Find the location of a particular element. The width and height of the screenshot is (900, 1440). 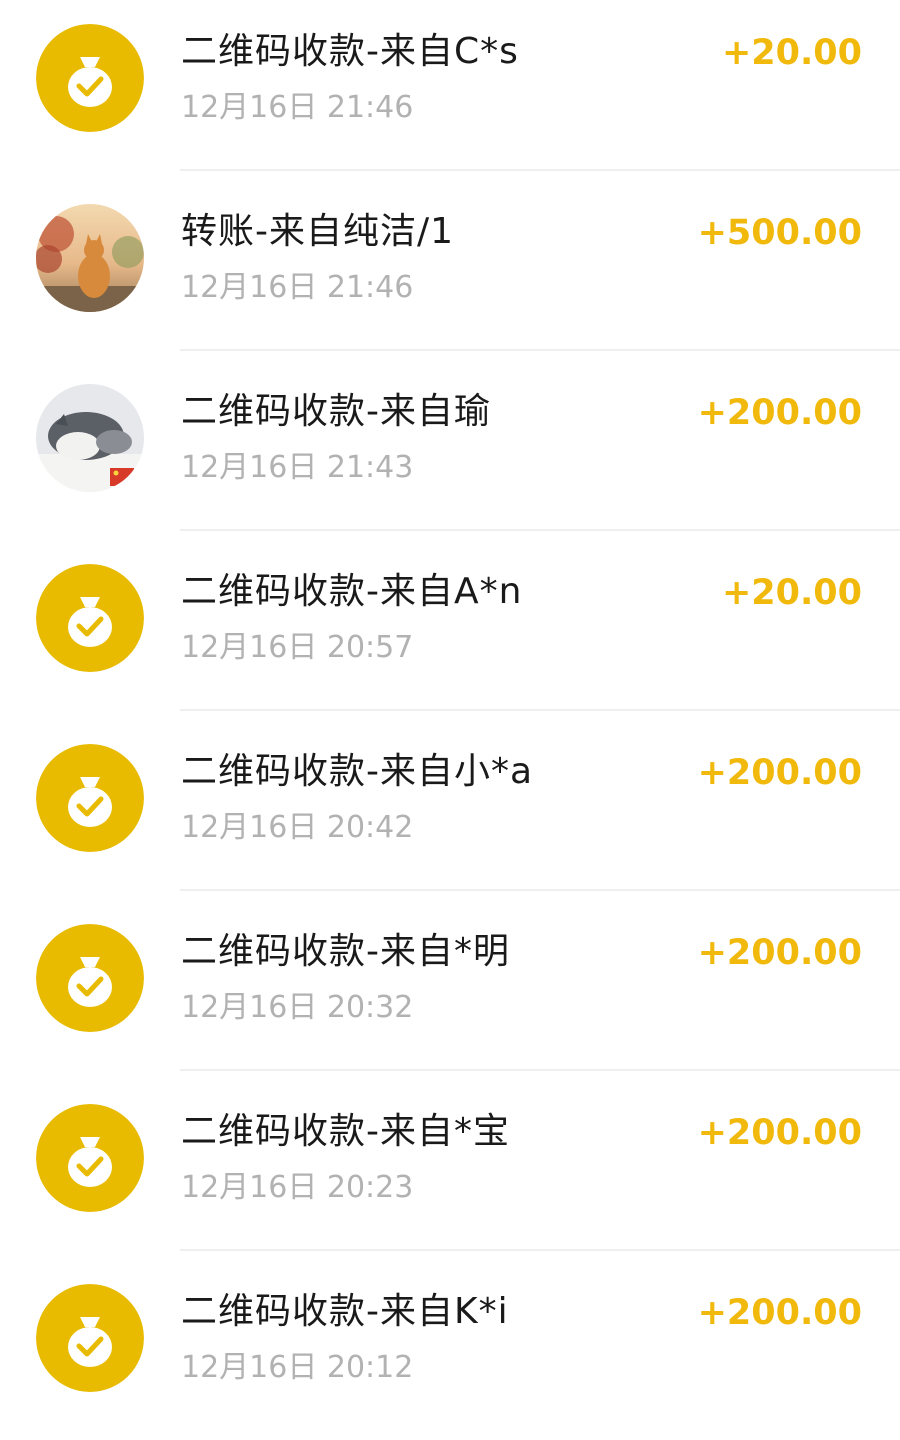

transaction-row: 二维码收款-来自瑜 12月16日 21:43 +200.00 is located at coordinates (450, 450).